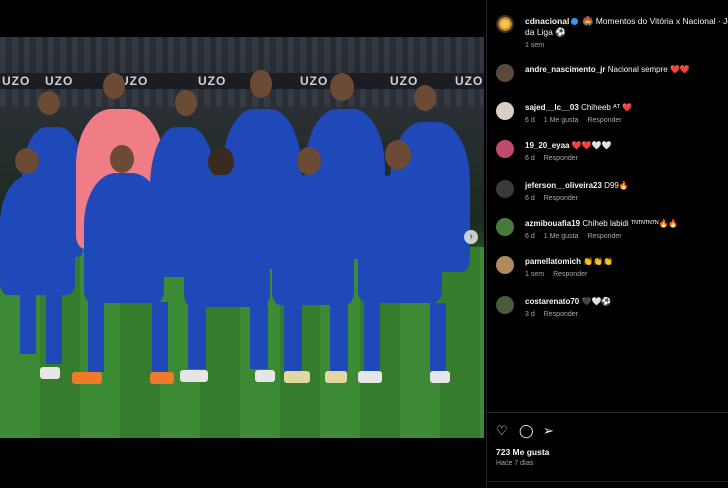  What do you see at coordinates (242, 72) in the screenshot?
I see `stadium-stands` at bounding box center [242, 72].